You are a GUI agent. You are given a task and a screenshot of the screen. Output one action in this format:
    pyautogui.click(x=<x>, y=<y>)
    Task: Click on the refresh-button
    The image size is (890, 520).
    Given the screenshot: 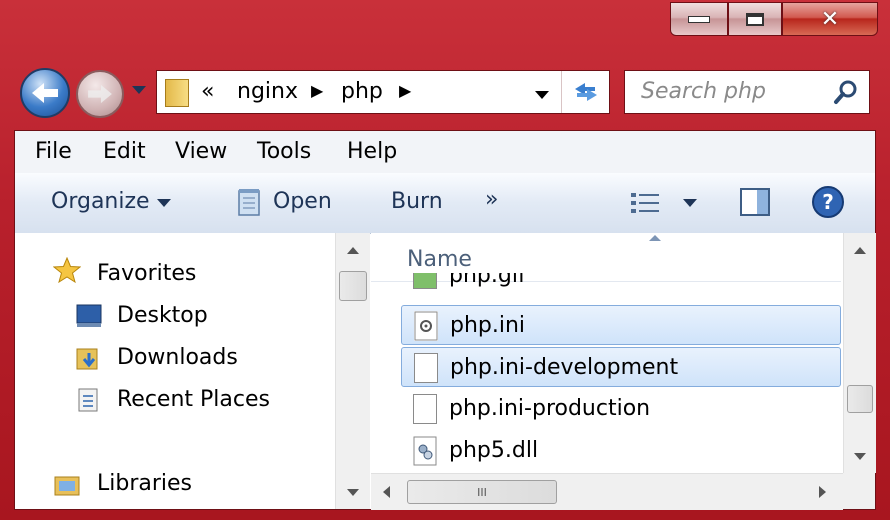 What is the action you would take?
    pyautogui.click(x=585, y=92)
    